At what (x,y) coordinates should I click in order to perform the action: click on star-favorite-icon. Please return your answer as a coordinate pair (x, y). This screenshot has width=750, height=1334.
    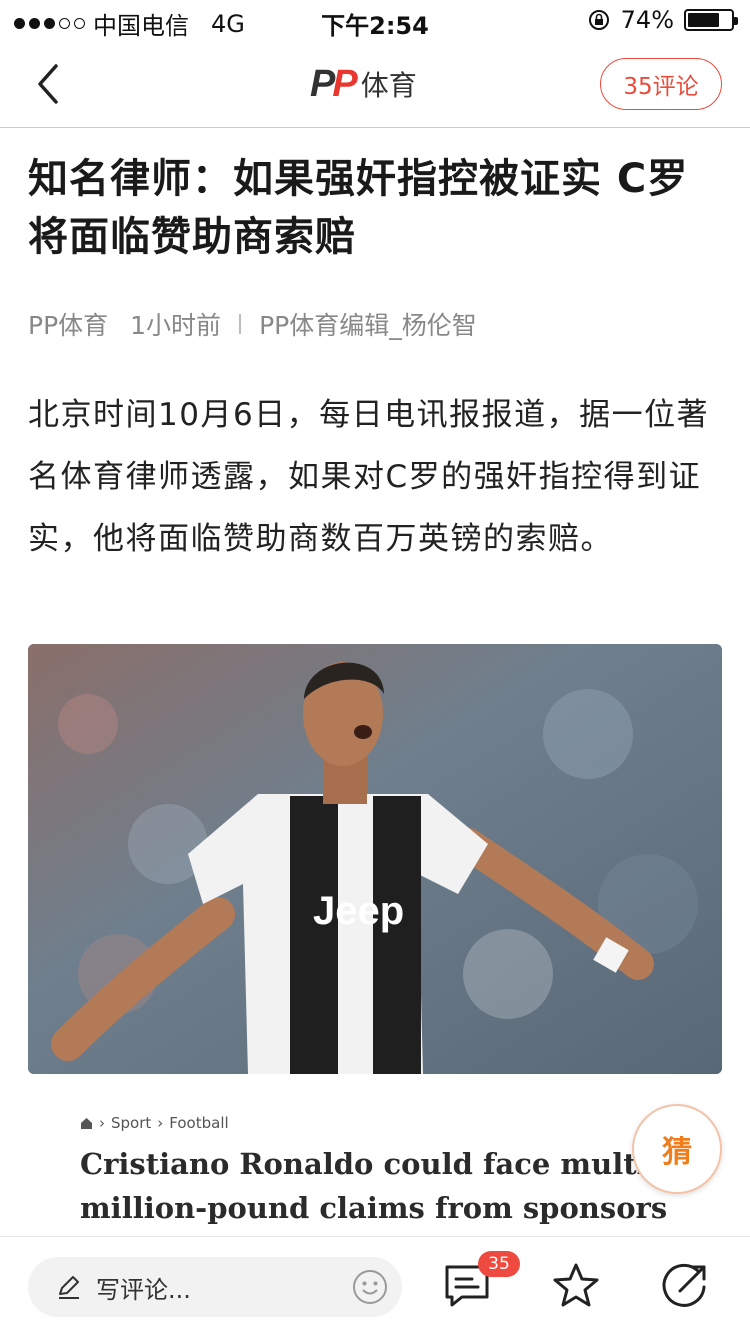
    Looking at the image, I should click on (576, 1286).